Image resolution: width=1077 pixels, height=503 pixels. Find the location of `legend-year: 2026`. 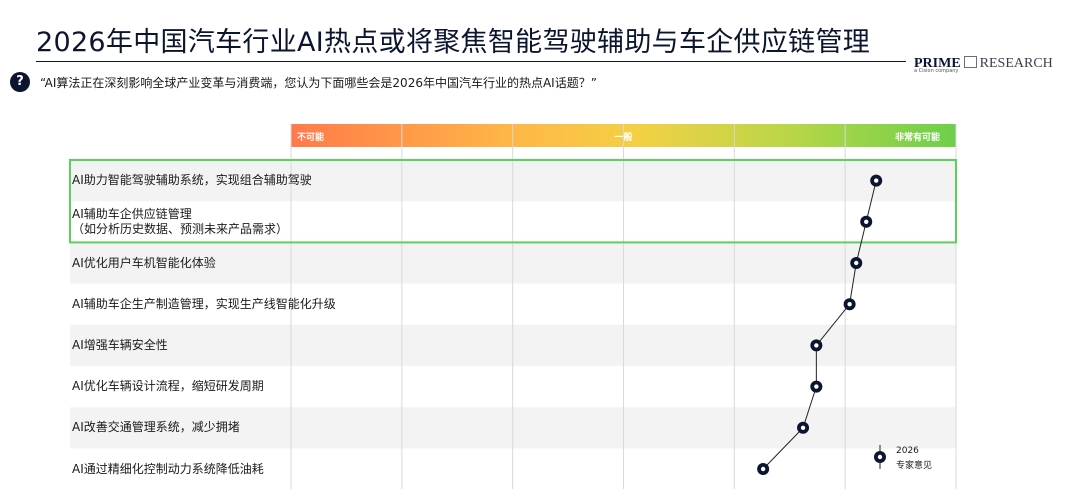

legend-year: 2026 is located at coordinates (907, 451).